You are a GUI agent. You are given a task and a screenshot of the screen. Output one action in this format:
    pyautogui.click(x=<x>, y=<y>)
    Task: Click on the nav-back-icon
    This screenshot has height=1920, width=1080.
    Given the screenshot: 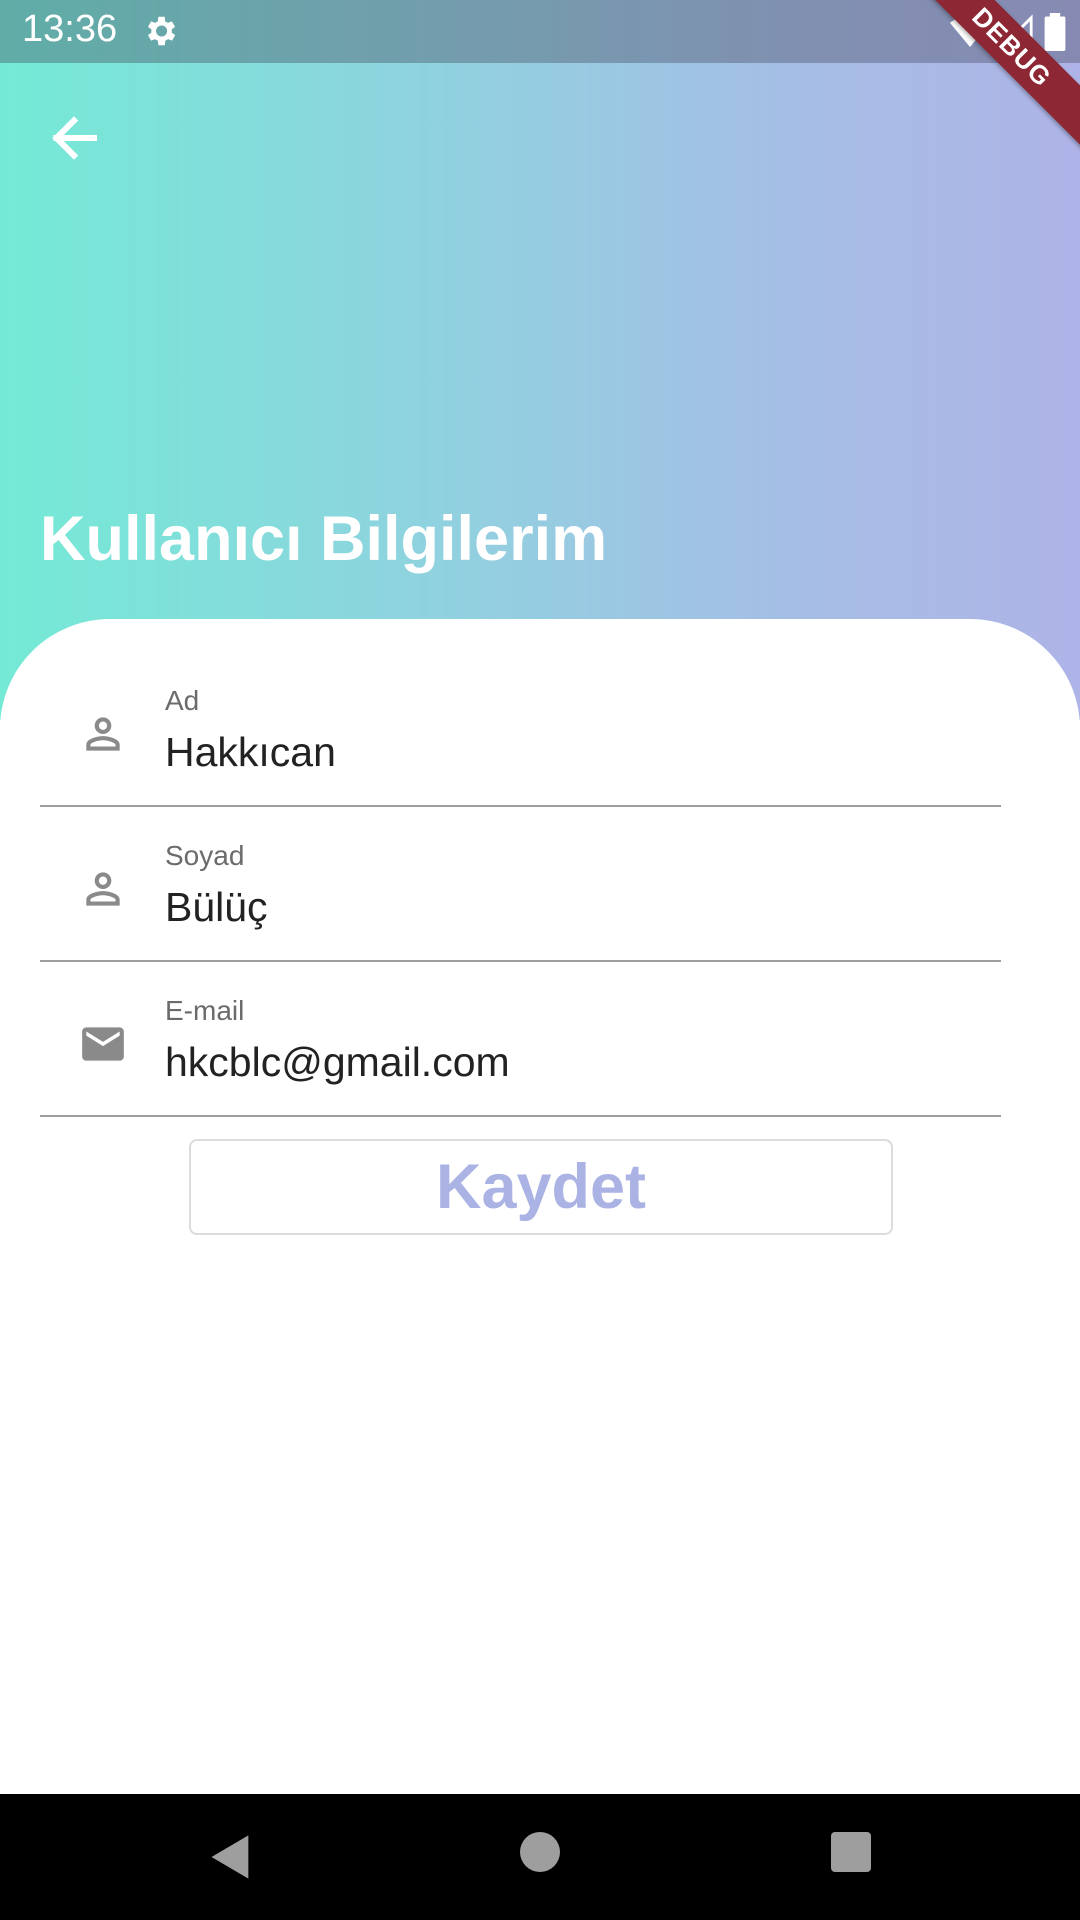 What is the action you would take?
    pyautogui.click(x=231, y=1857)
    